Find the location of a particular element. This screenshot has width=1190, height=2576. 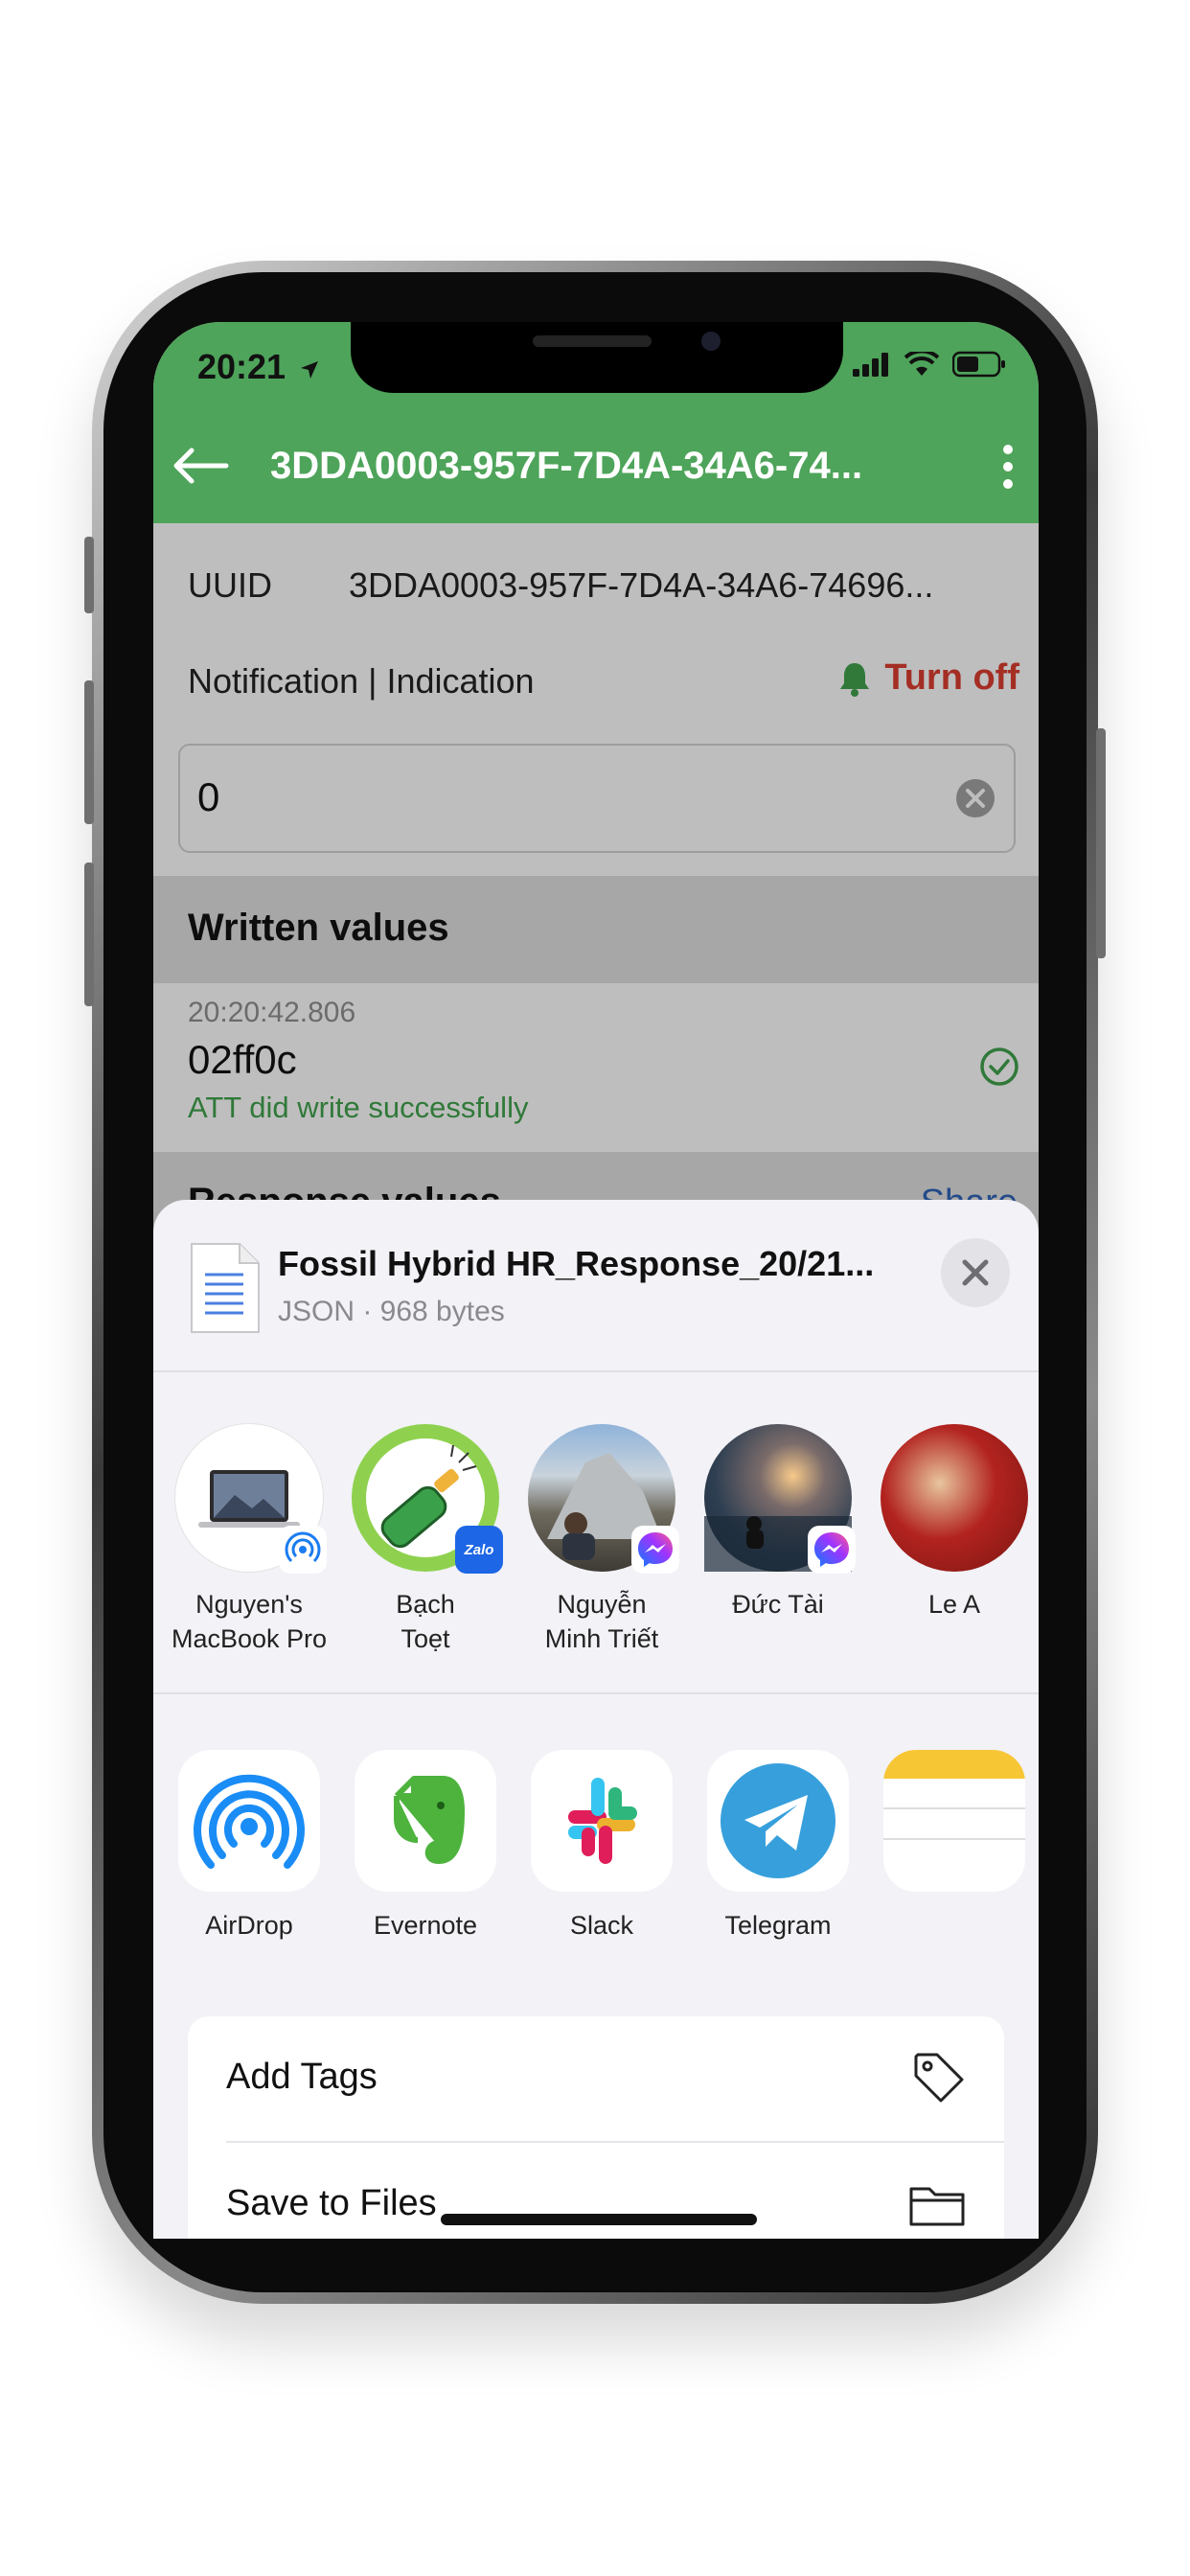

notes-icon is located at coordinates (954, 1821).